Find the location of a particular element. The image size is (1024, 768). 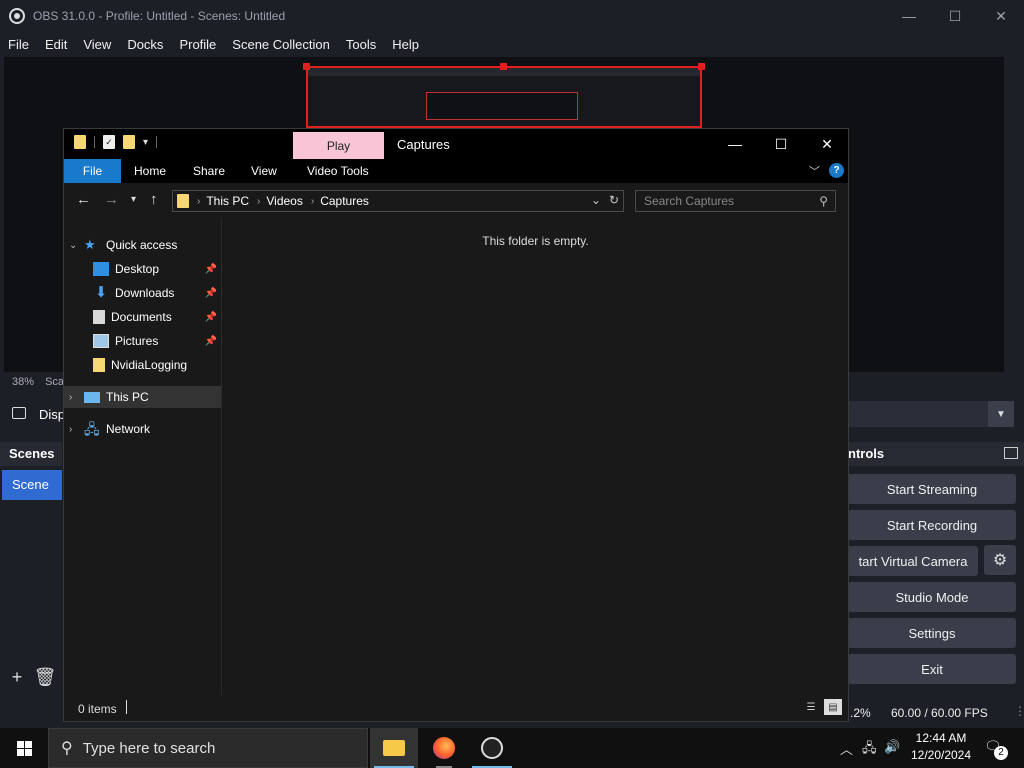

nav-nvidialogging: NvidiaLogging is located at coordinates (142, 365).